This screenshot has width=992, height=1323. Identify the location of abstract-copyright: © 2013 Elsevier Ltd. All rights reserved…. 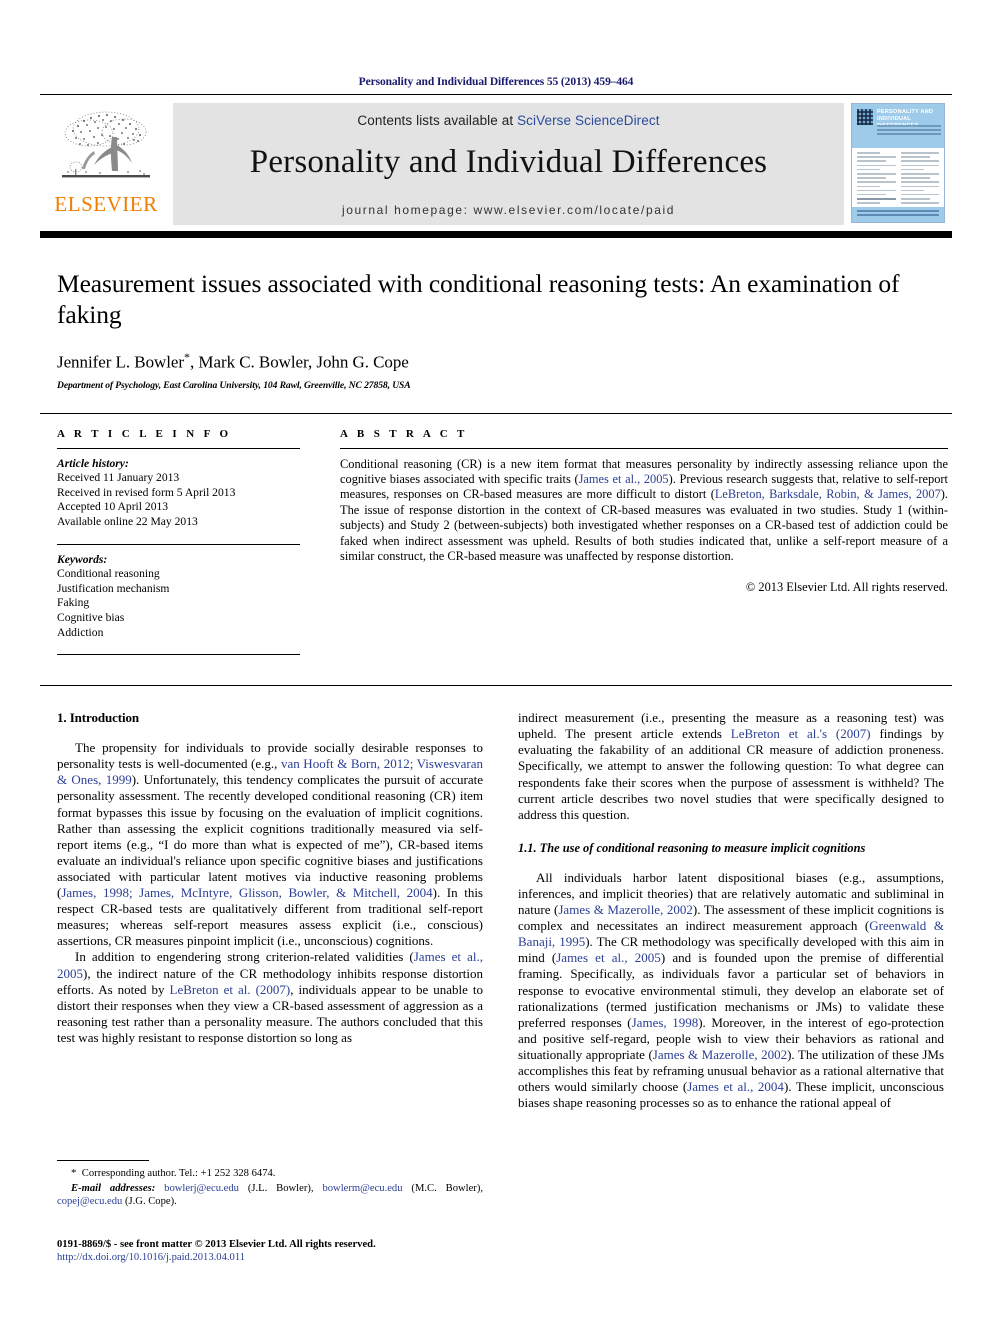
(846, 586).